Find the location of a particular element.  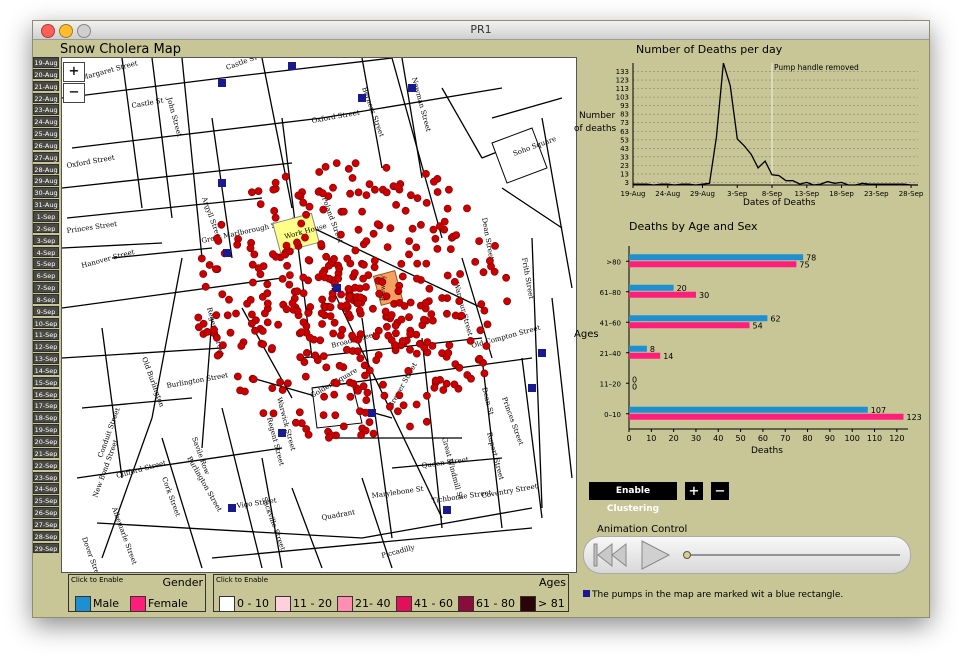

date-item: 23-Aug is located at coordinates (46, 109).